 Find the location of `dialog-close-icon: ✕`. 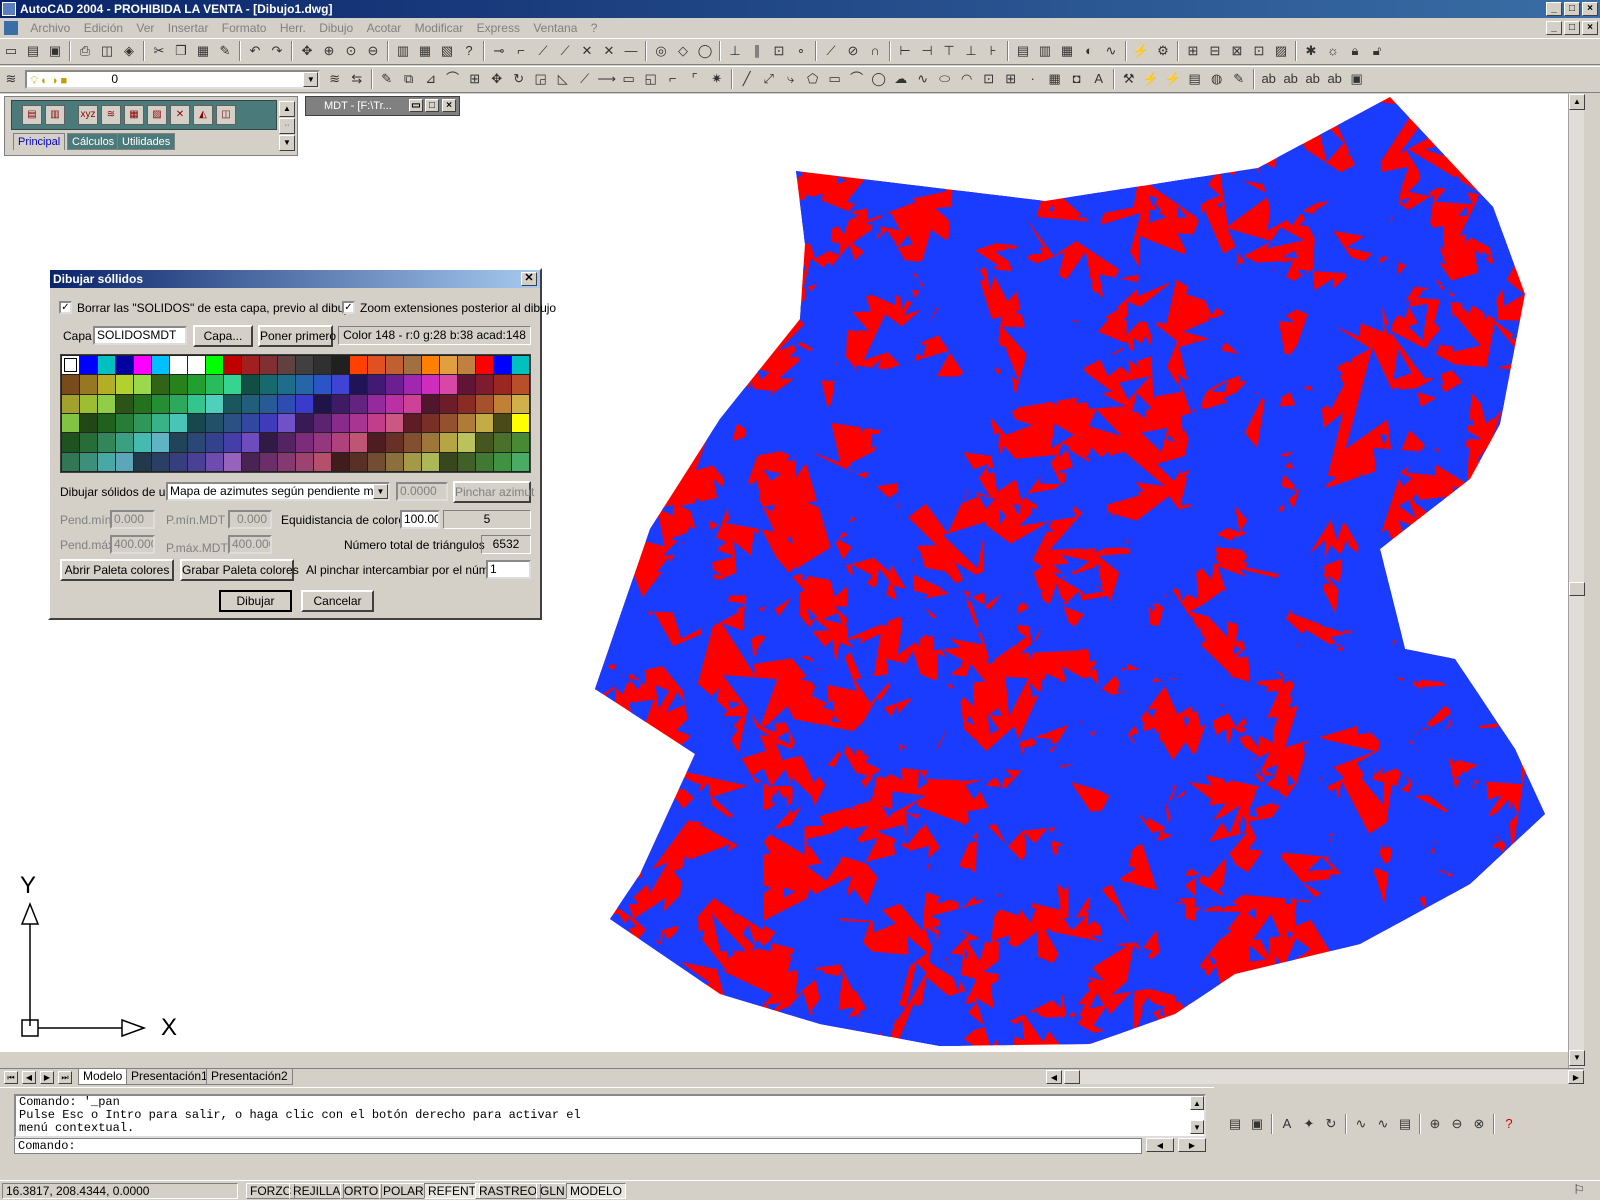

dialog-close-icon: ✕ is located at coordinates (529, 279).